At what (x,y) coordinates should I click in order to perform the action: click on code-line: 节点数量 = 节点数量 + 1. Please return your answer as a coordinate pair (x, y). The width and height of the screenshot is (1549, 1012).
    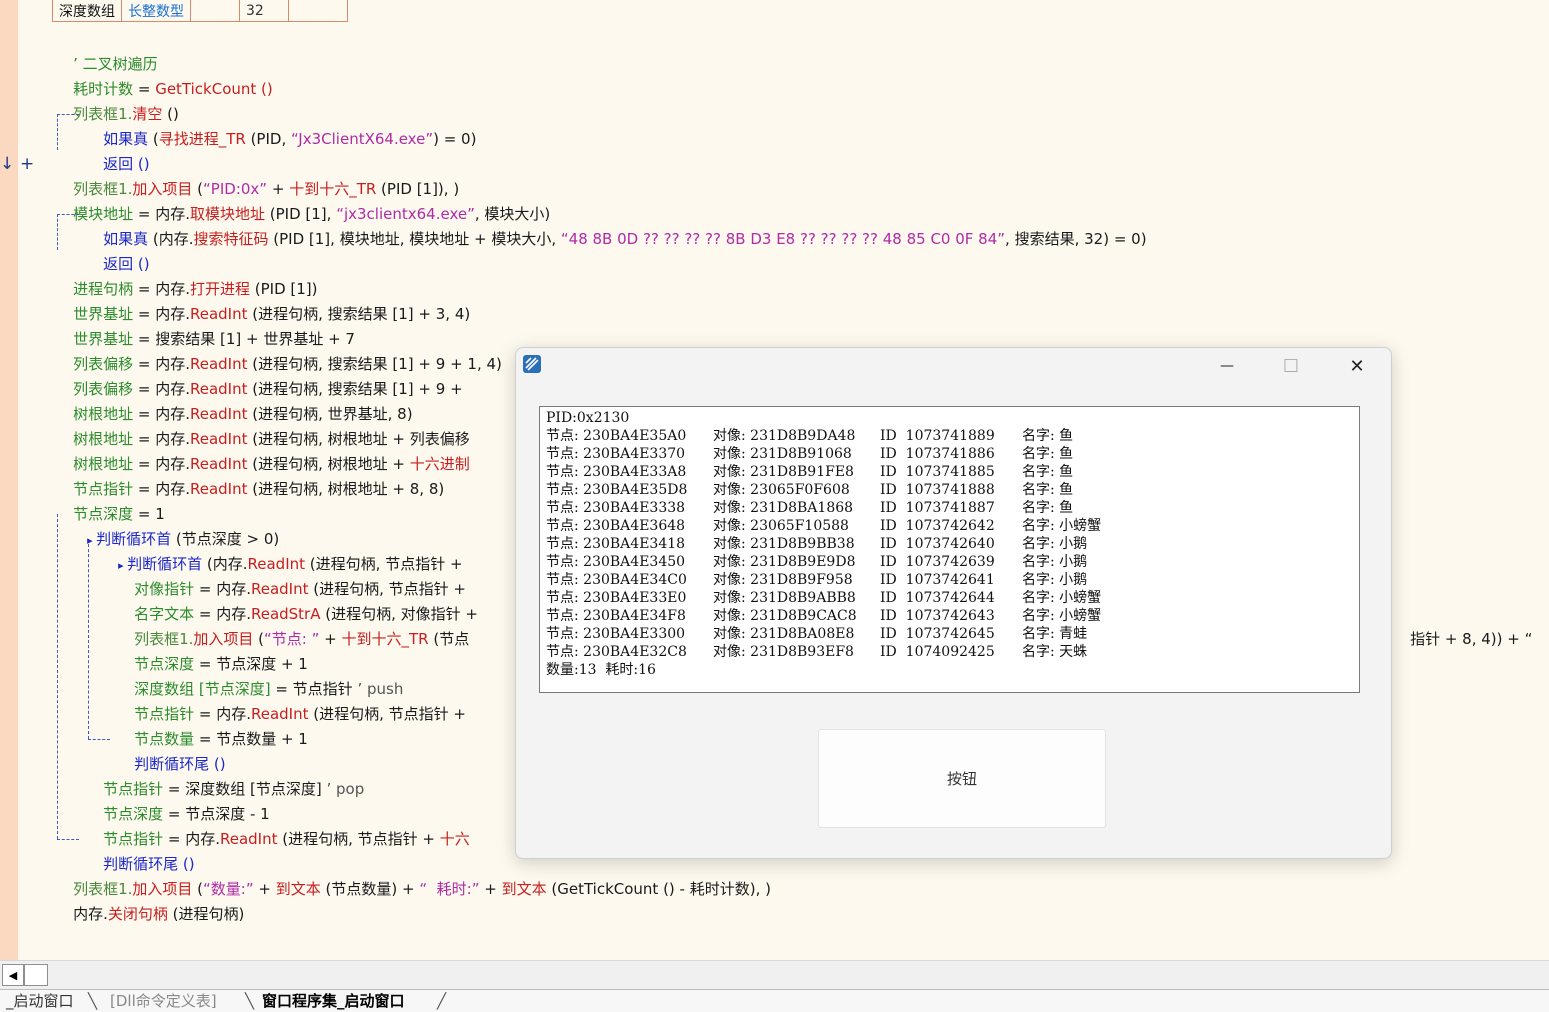
    Looking at the image, I should click on (211, 725).